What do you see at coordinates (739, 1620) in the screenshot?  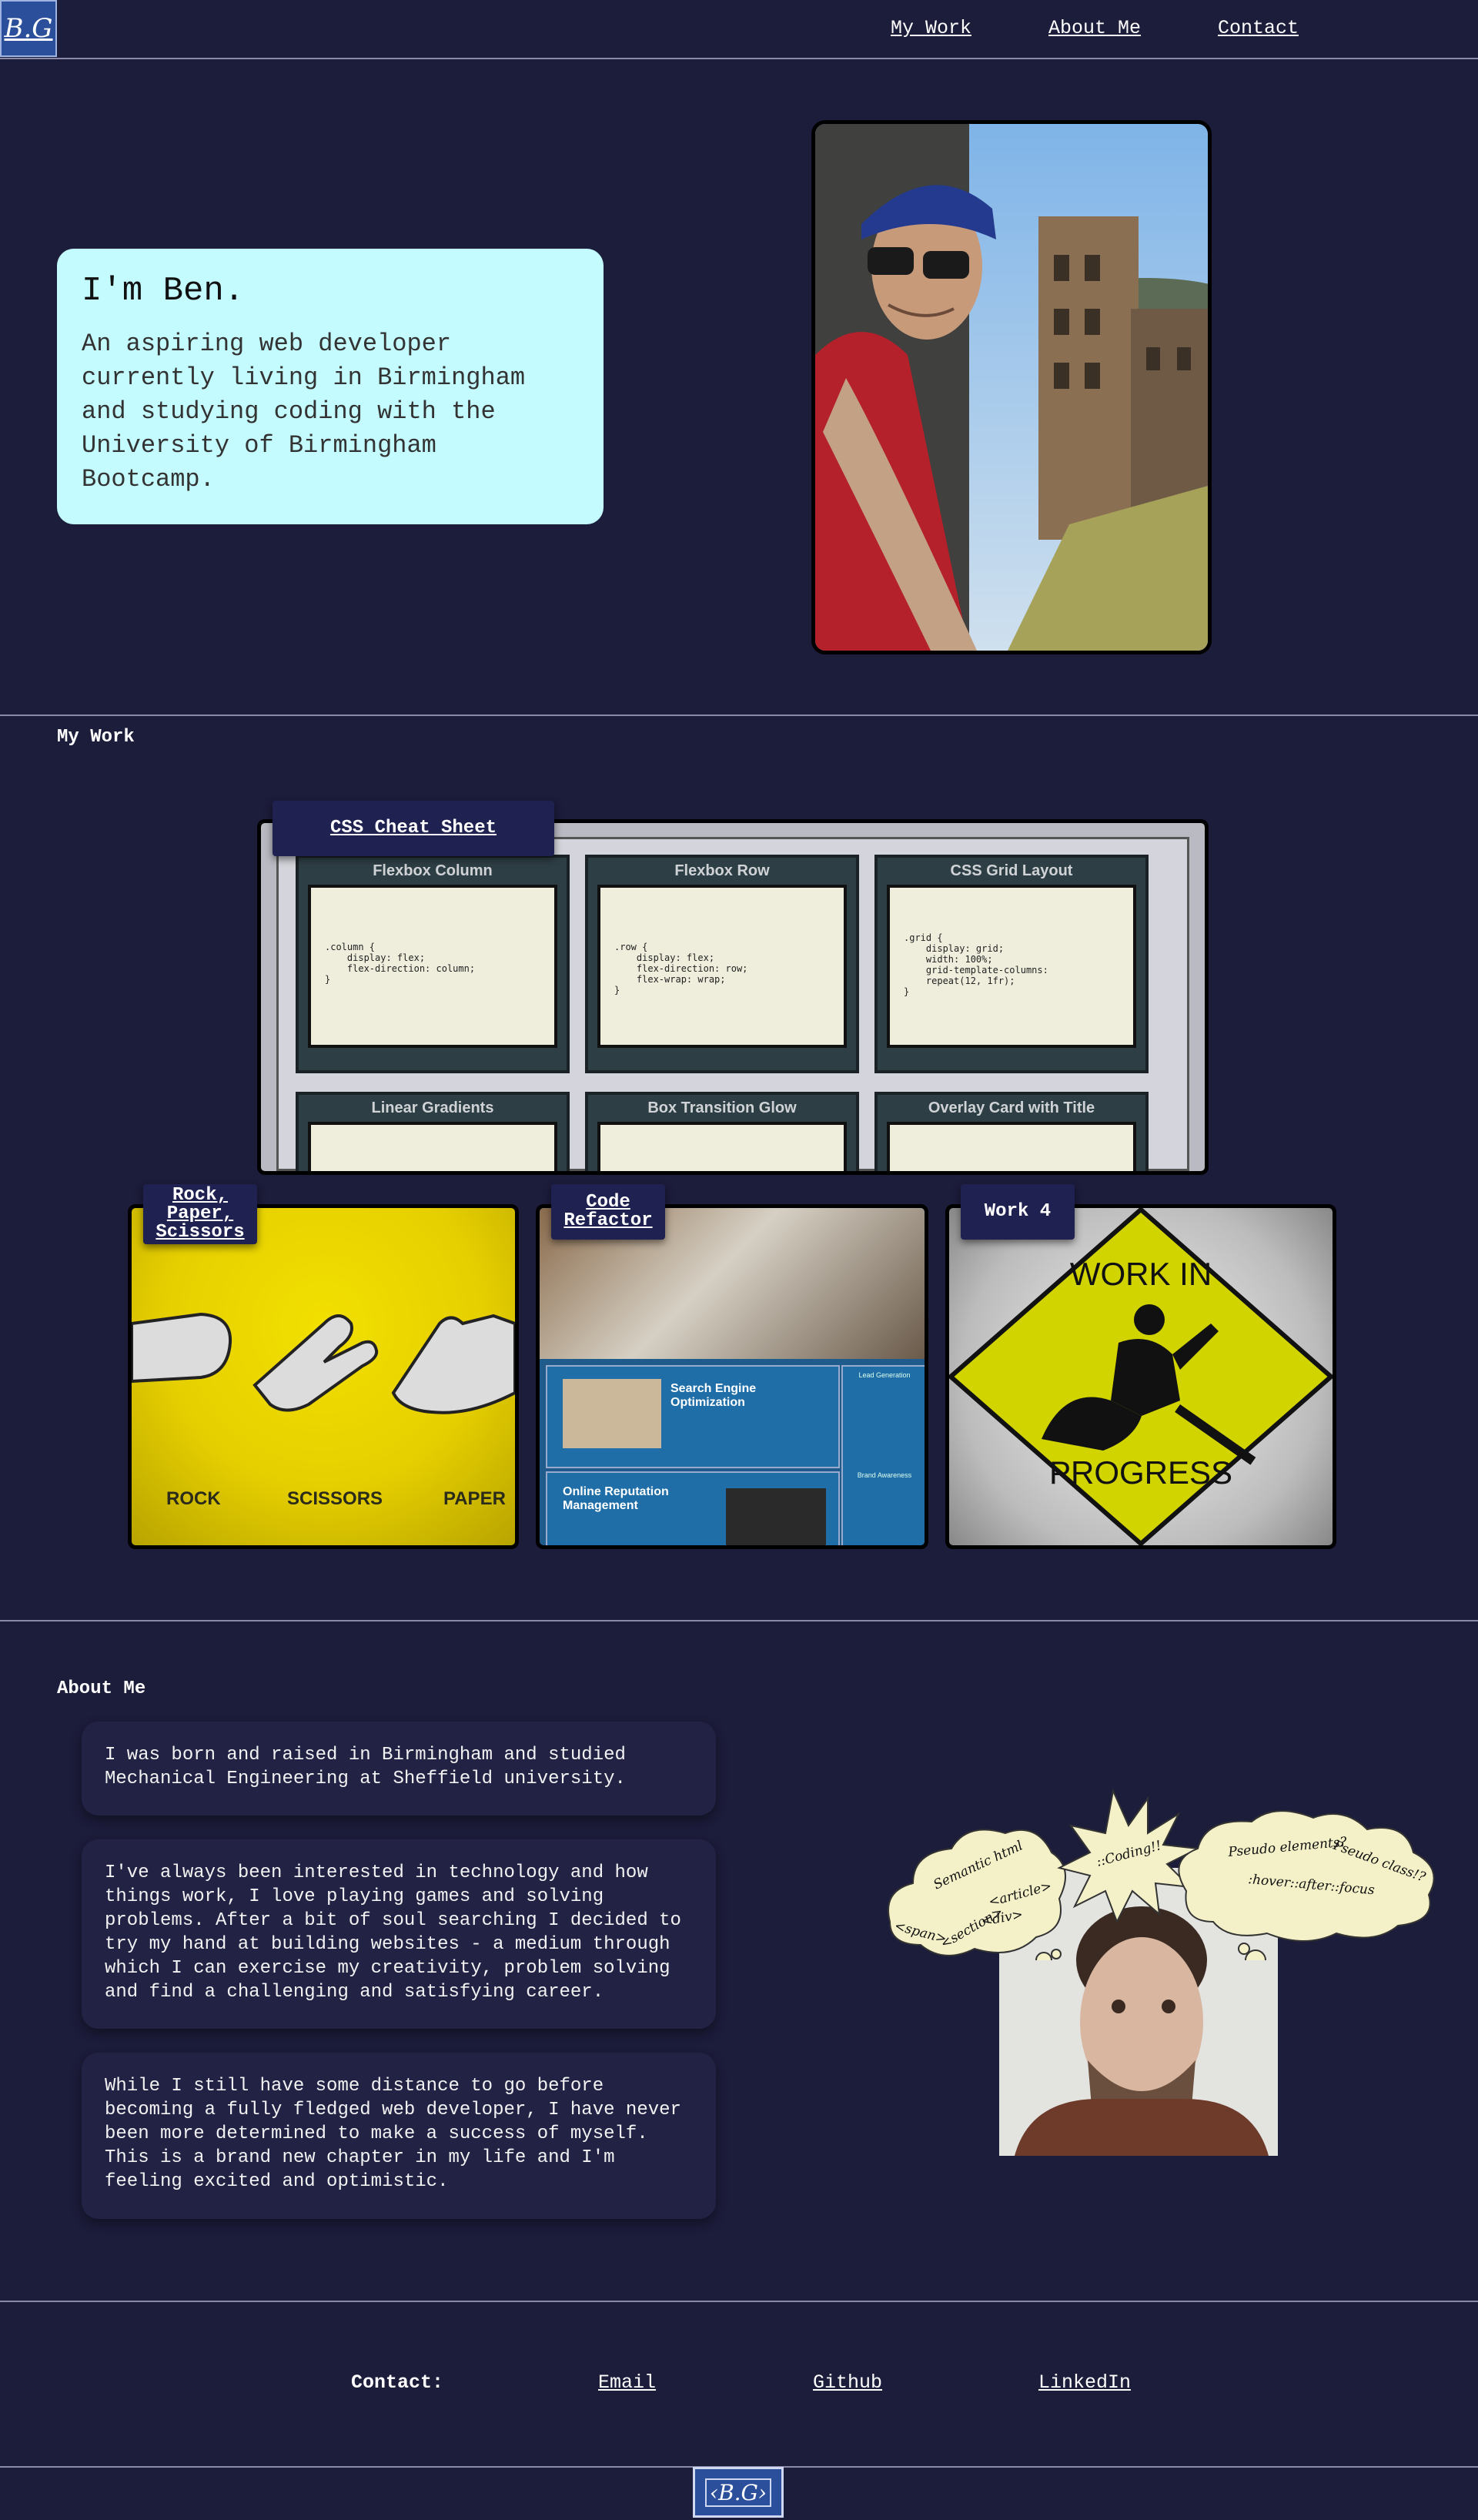 I see `work-divider` at bounding box center [739, 1620].